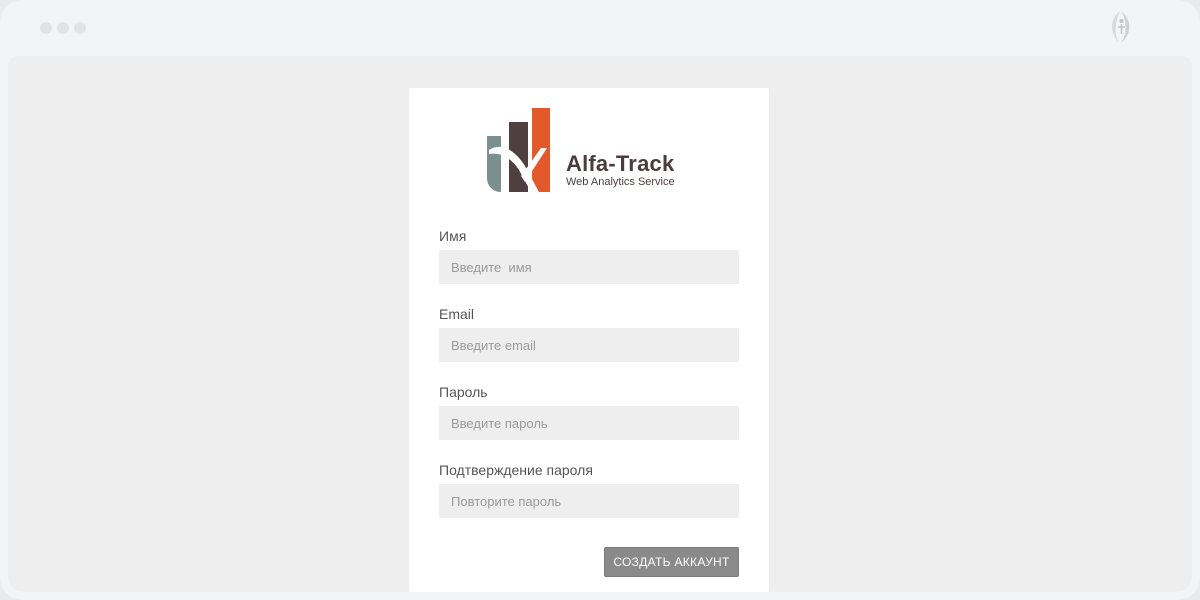 The height and width of the screenshot is (600, 1200). Describe the element at coordinates (671, 562) in the screenshot. I see `create-account-button: СОЗДАТЬ АККАУНТ` at that location.